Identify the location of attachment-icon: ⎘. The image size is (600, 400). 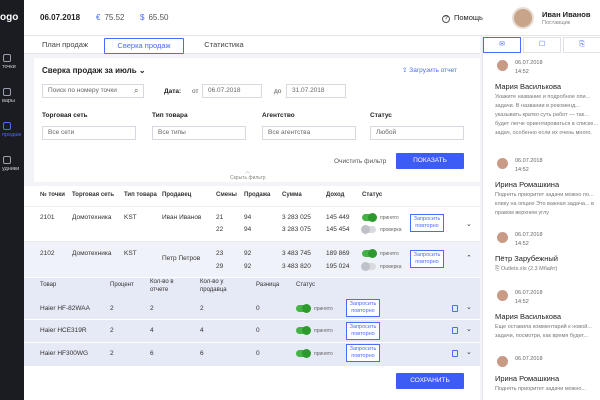
(582, 44).